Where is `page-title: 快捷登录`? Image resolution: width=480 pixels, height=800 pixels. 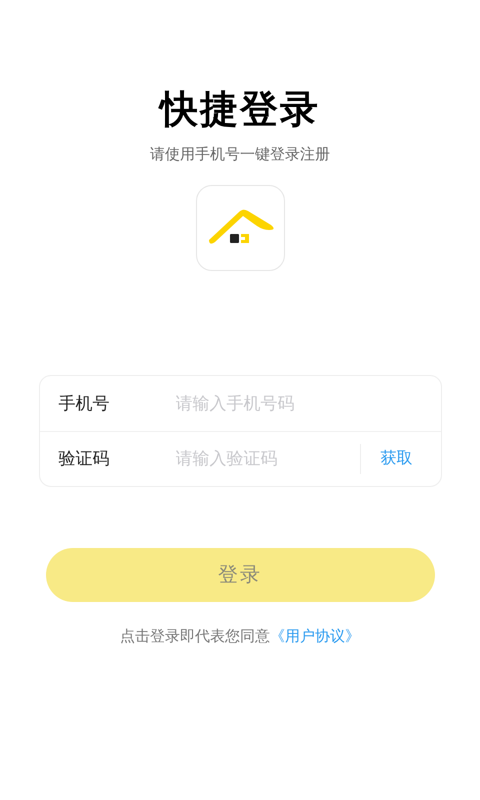 page-title: 快捷登录 is located at coordinates (240, 110).